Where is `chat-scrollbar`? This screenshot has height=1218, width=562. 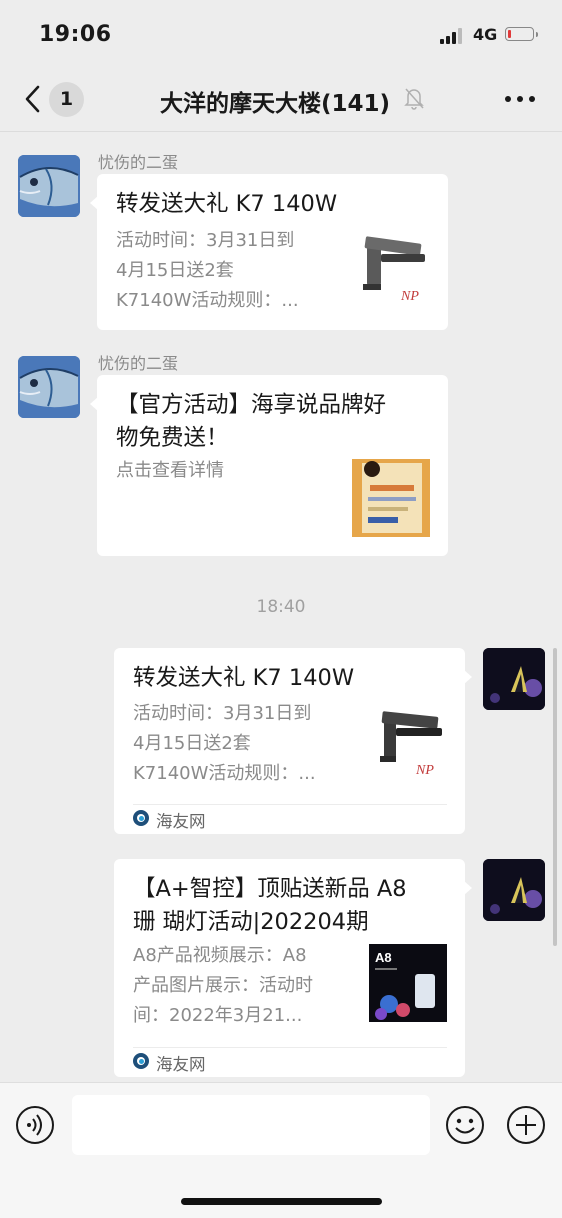 chat-scrollbar is located at coordinates (555, 797).